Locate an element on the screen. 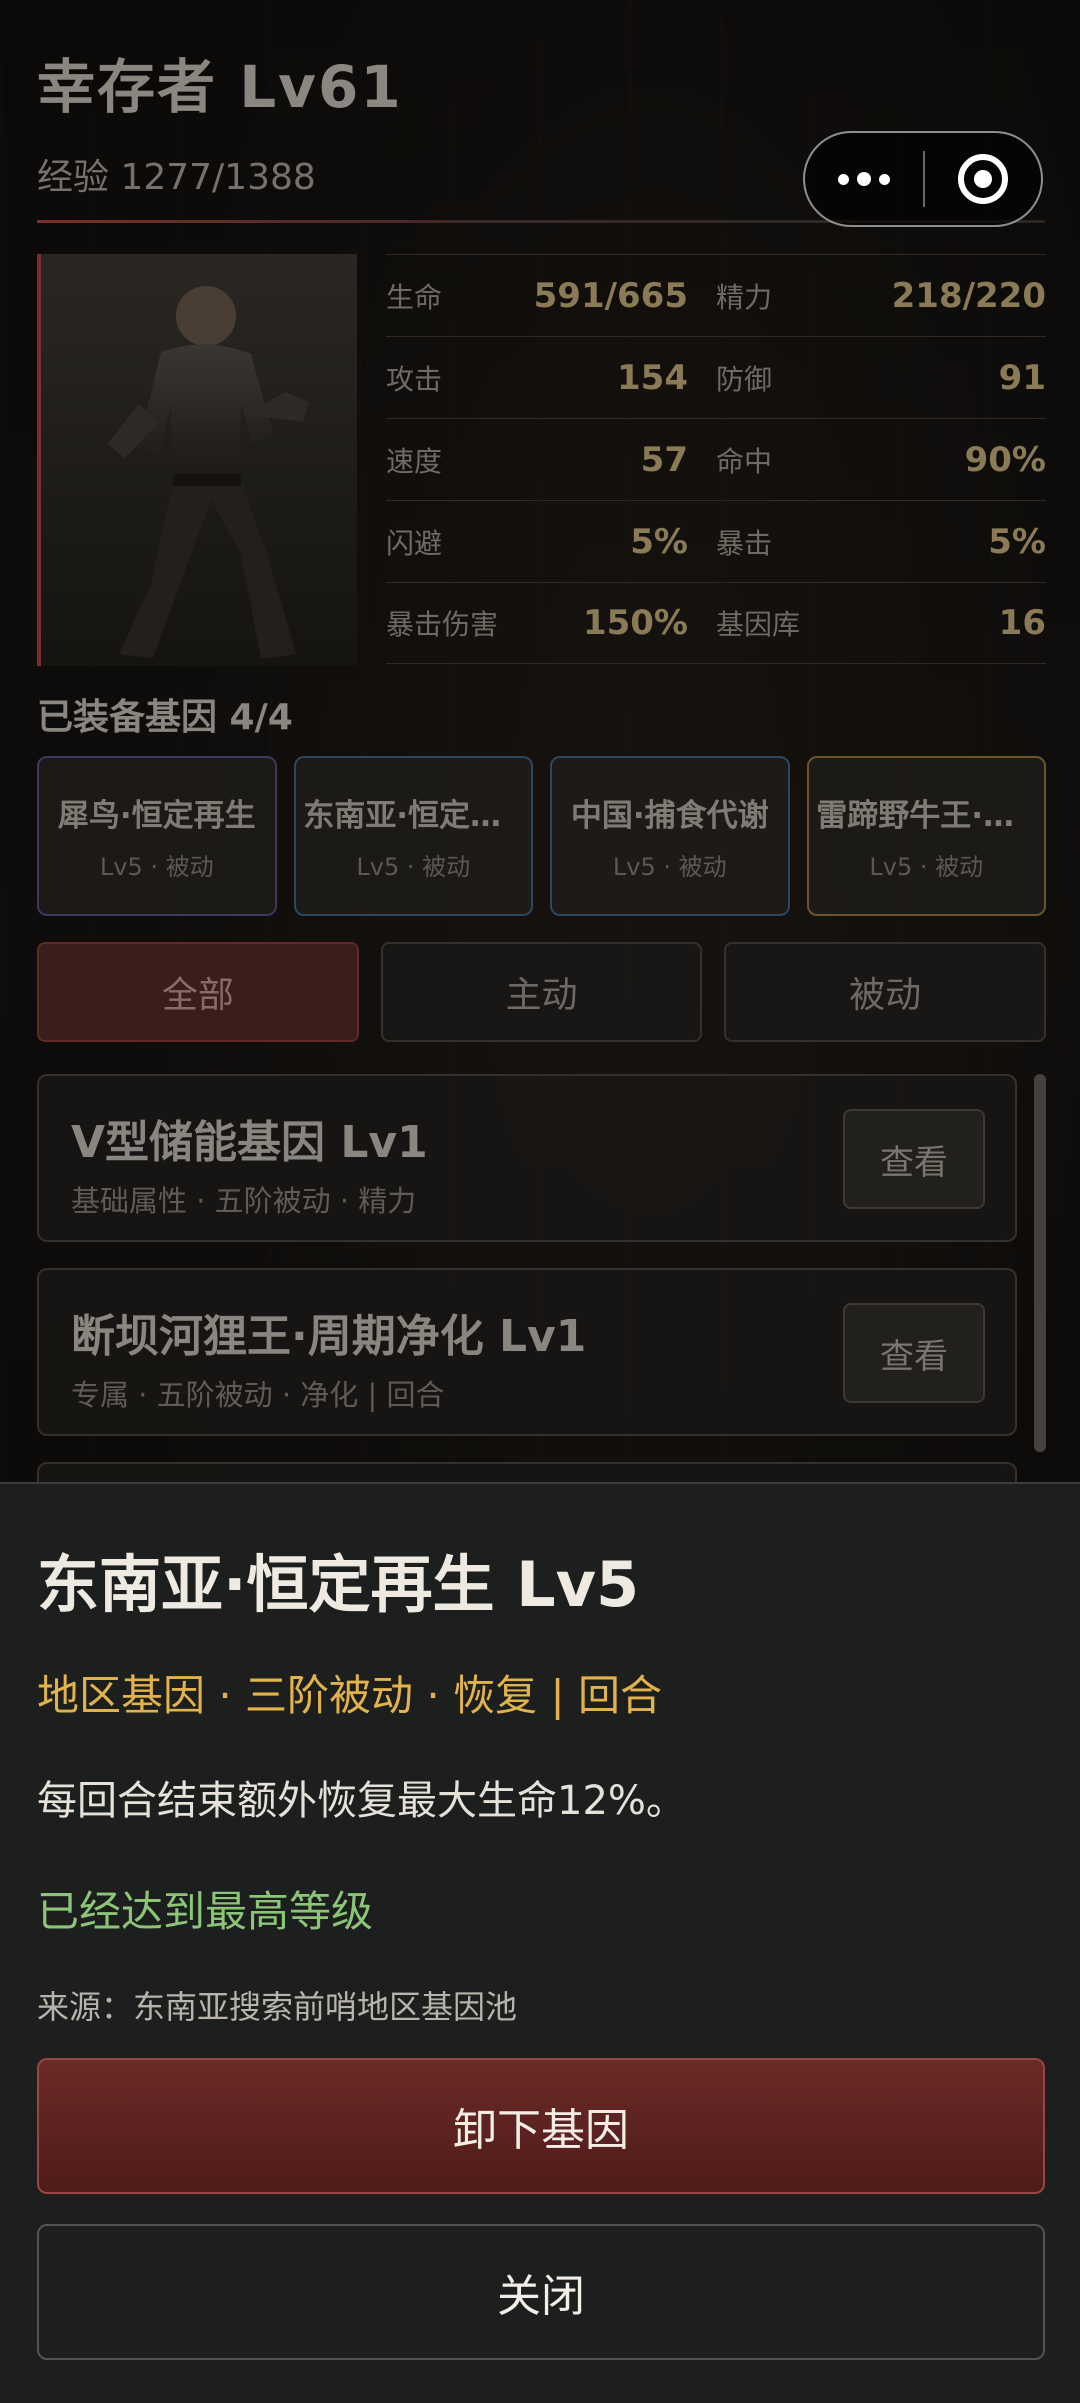  stat-value: 57 is located at coordinates (664, 459).